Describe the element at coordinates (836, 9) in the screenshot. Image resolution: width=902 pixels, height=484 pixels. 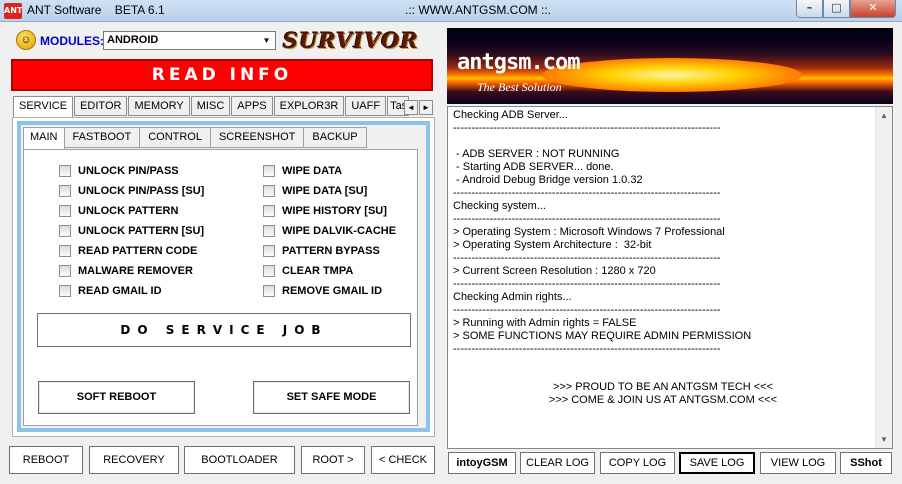
I see `maximize-button: □` at that location.